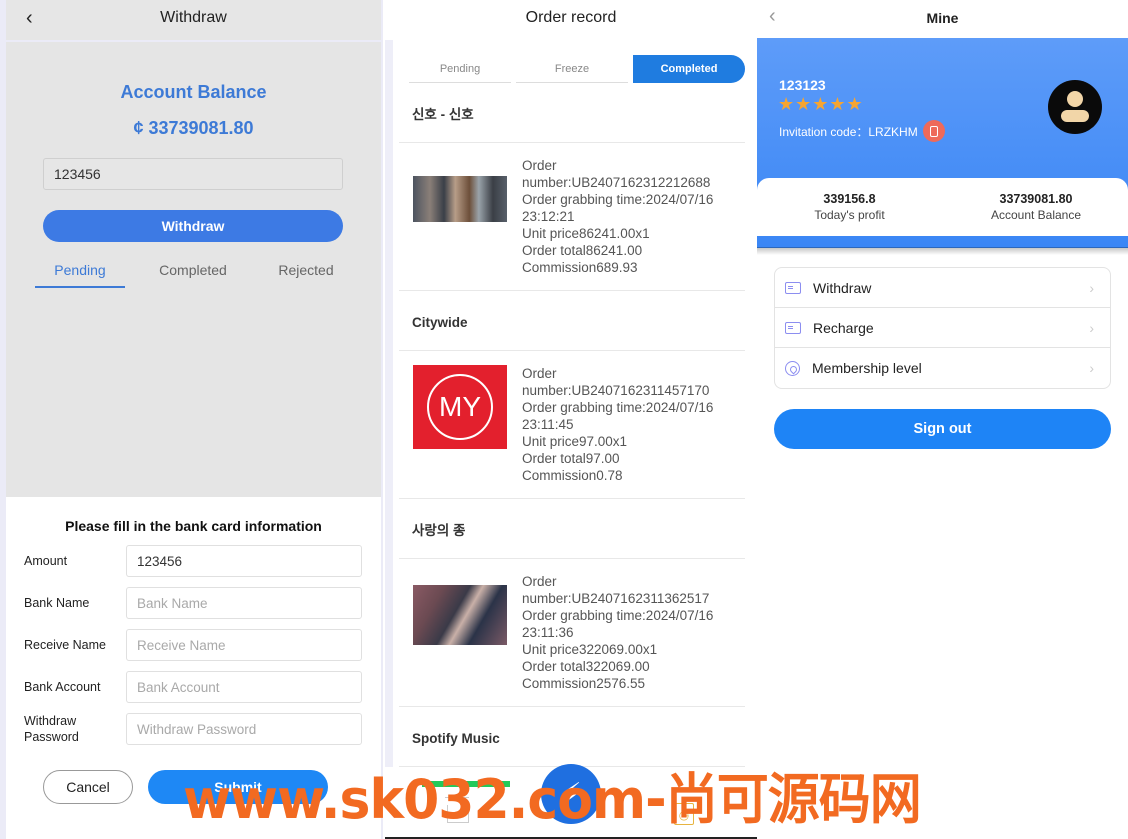 The height and width of the screenshot is (839, 1128). I want to click on page-title: Order record, so click(571, 17).